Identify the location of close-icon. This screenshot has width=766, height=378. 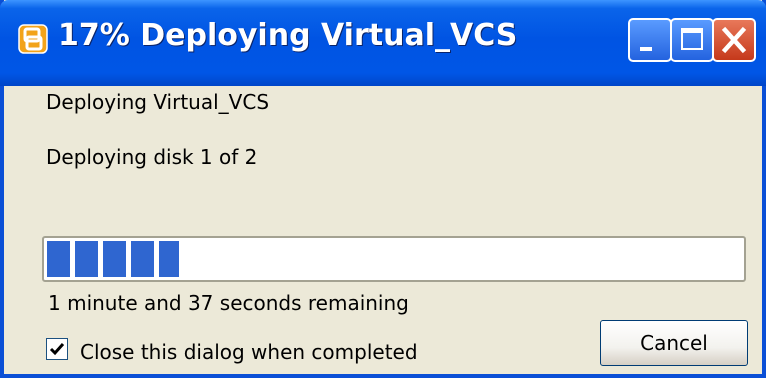
(734, 40).